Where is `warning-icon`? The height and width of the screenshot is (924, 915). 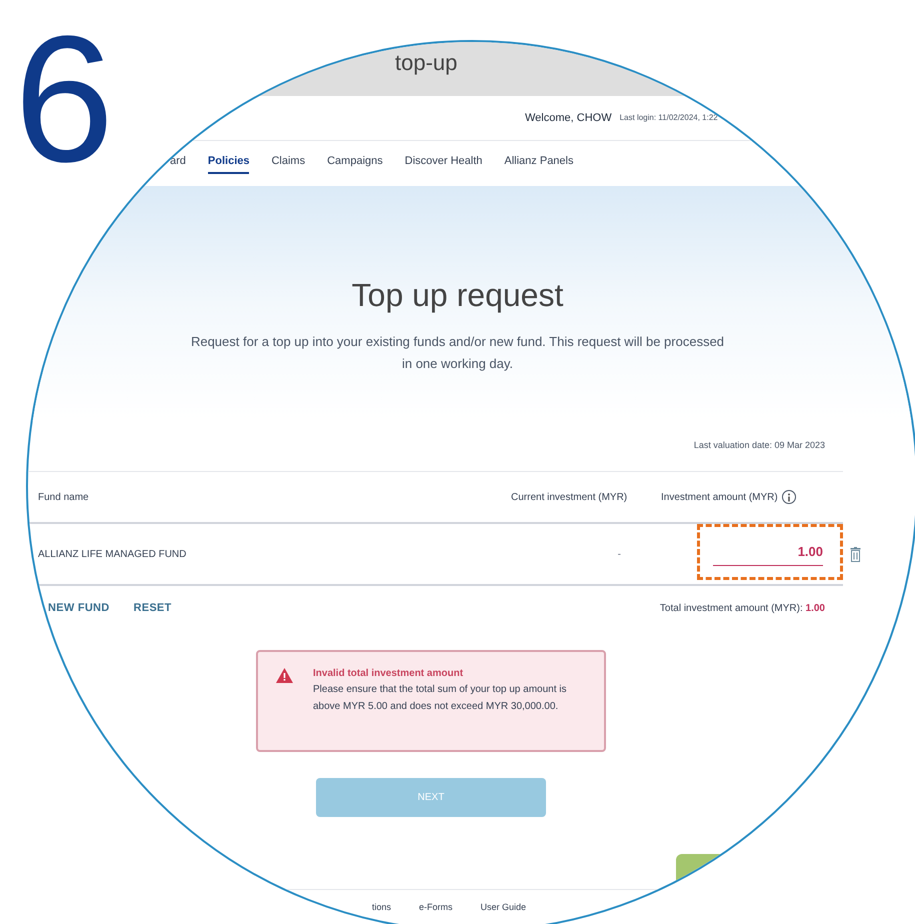
warning-icon is located at coordinates (284, 675).